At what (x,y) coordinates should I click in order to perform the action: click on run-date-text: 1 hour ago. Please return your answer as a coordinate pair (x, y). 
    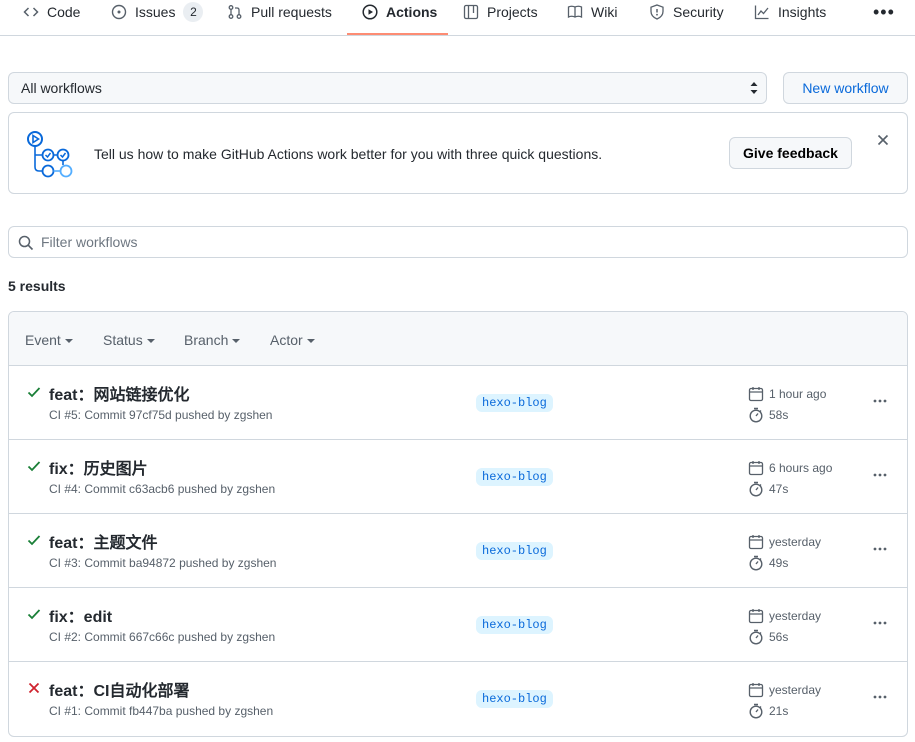
    Looking at the image, I should click on (798, 394).